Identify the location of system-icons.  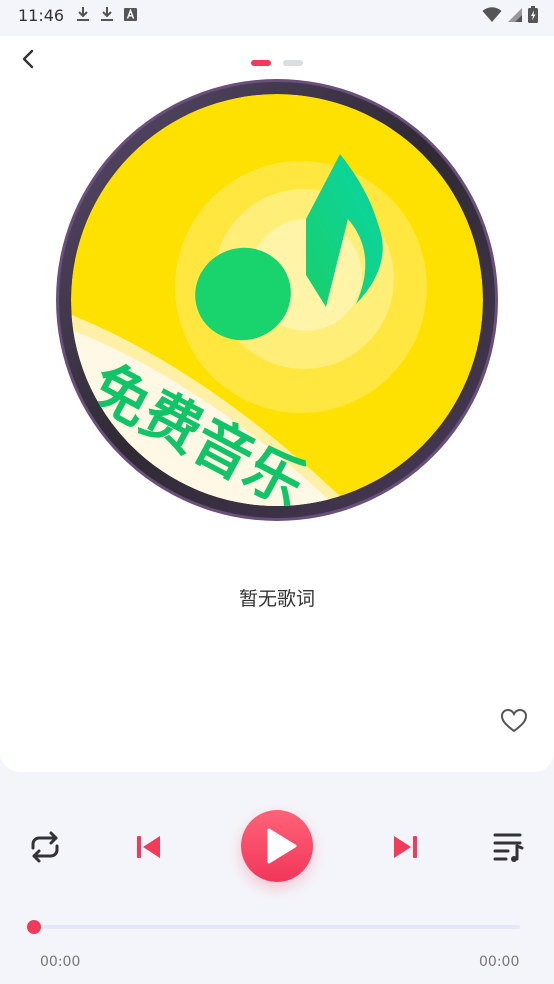
(510, 14).